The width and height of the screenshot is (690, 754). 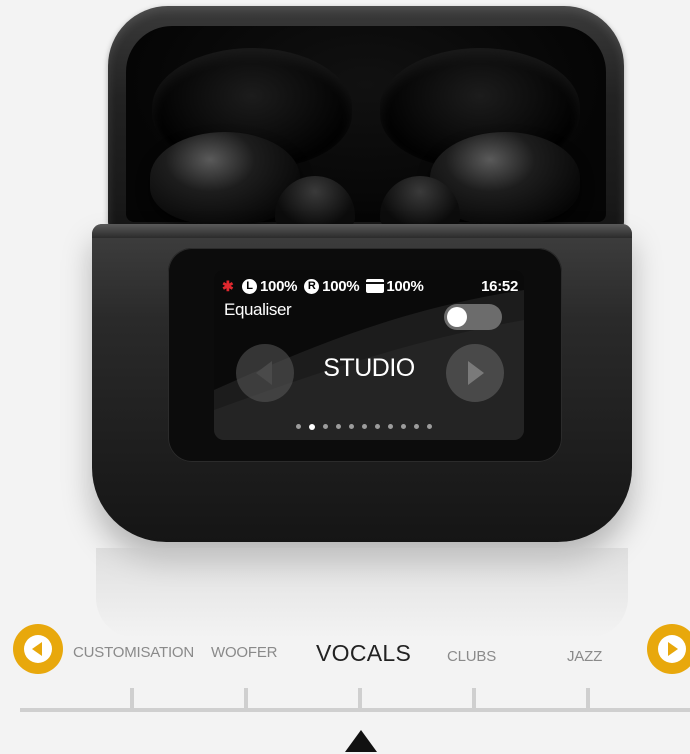 I want to click on chevron-left-icon, so click(x=38, y=649).